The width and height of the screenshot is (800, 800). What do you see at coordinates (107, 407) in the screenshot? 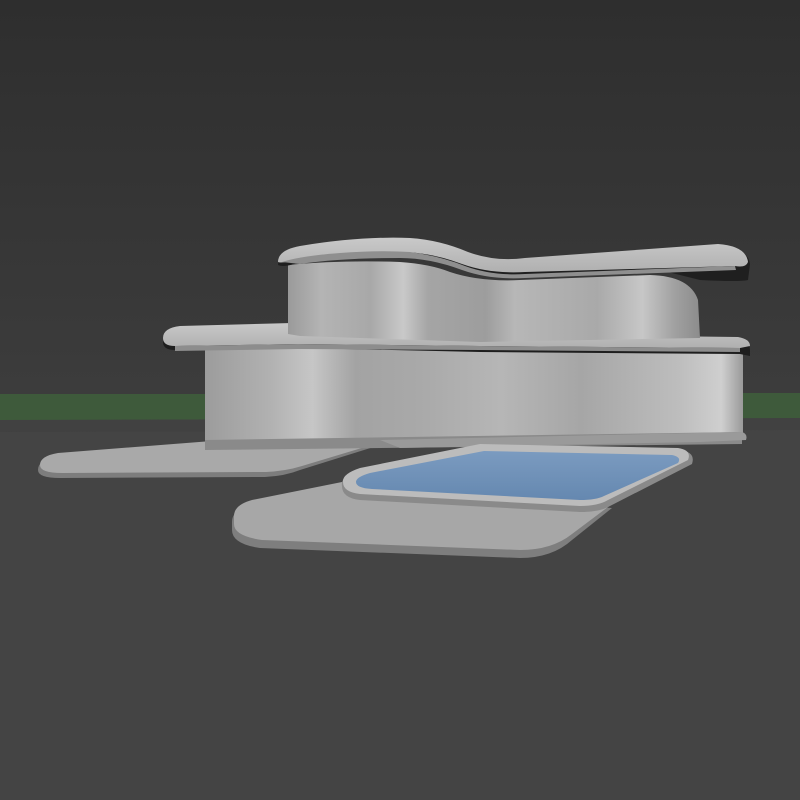
I see `grass-strip-left` at bounding box center [107, 407].